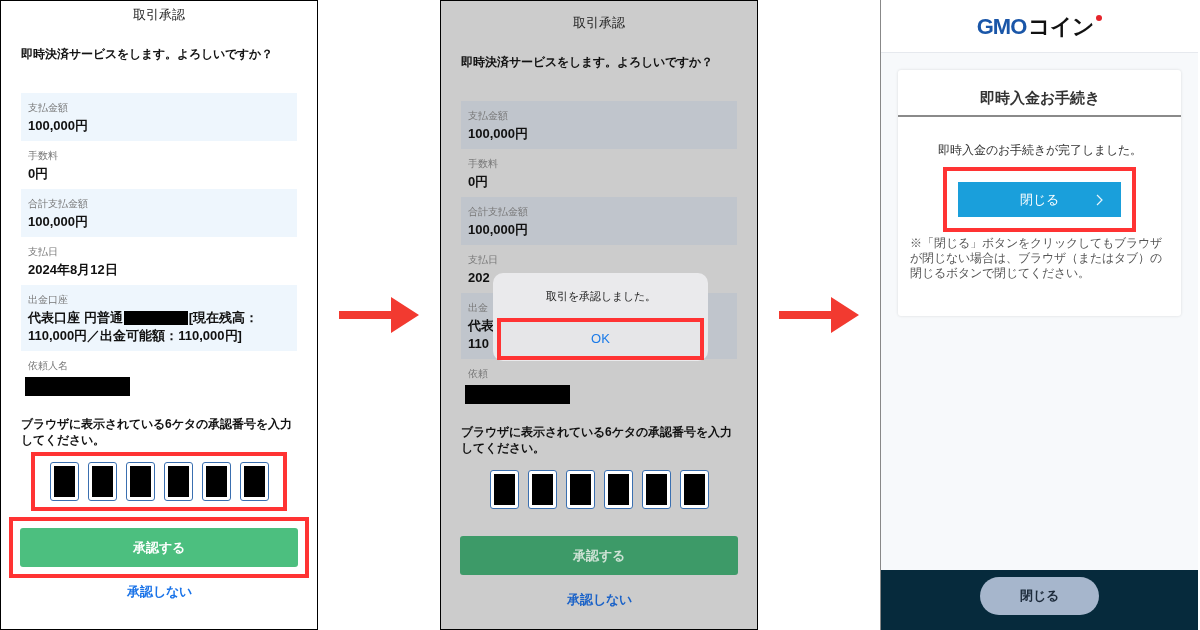 The width and height of the screenshot is (1200, 630). I want to click on row-label: 依頼人名, so click(48, 366).